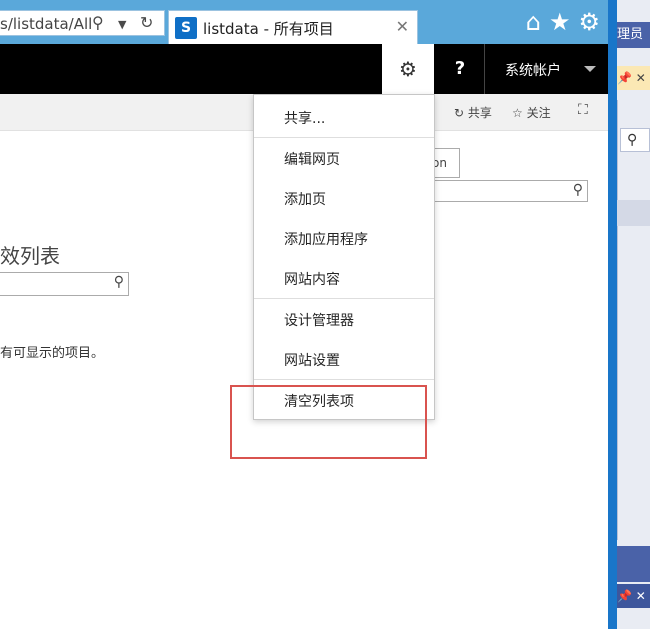 This screenshot has width=650, height=629. What do you see at coordinates (510, 191) in the screenshot?
I see `site-search-input: ⚲` at bounding box center [510, 191].